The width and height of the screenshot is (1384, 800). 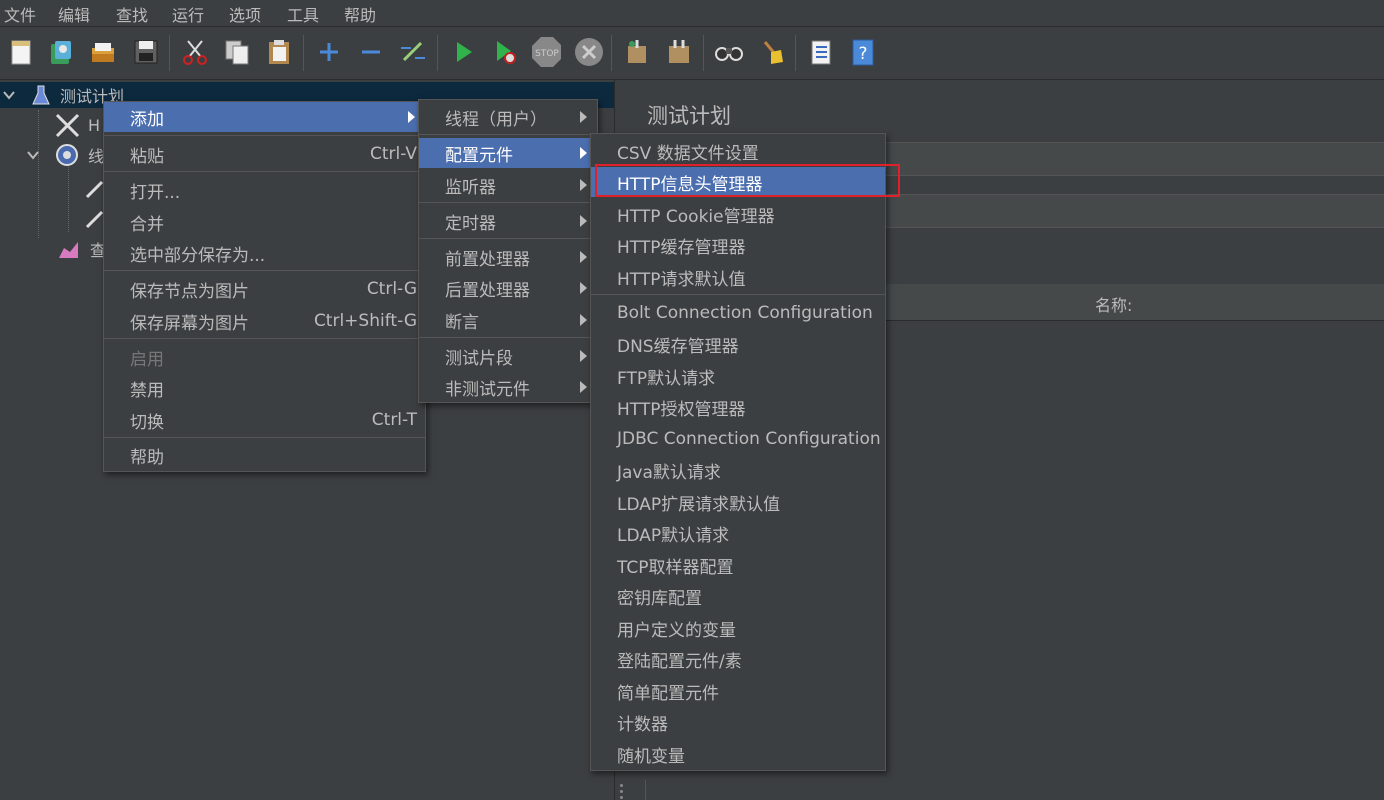 I want to click on config-item-csv-data-set: CSV 数据文件设置, so click(x=738, y=151).